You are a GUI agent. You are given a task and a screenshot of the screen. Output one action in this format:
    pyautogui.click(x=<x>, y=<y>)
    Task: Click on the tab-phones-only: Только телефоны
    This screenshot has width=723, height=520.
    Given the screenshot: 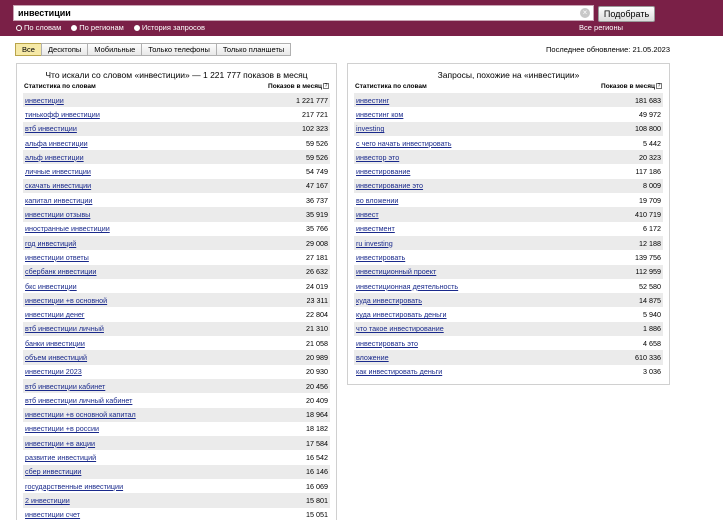 What is the action you would take?
    pyautogui.click(x=179, y=49)
    